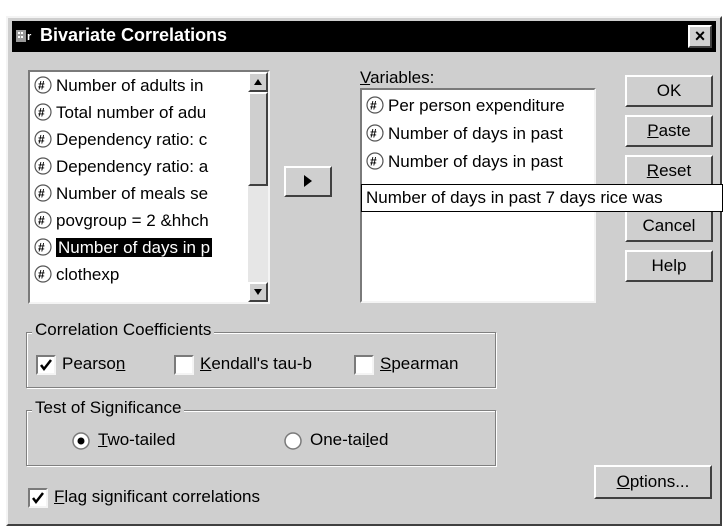  What do you see at coordinates (362, 7) in the screenshot?
I see `cropped-caption` at bounding box center [362, 7].